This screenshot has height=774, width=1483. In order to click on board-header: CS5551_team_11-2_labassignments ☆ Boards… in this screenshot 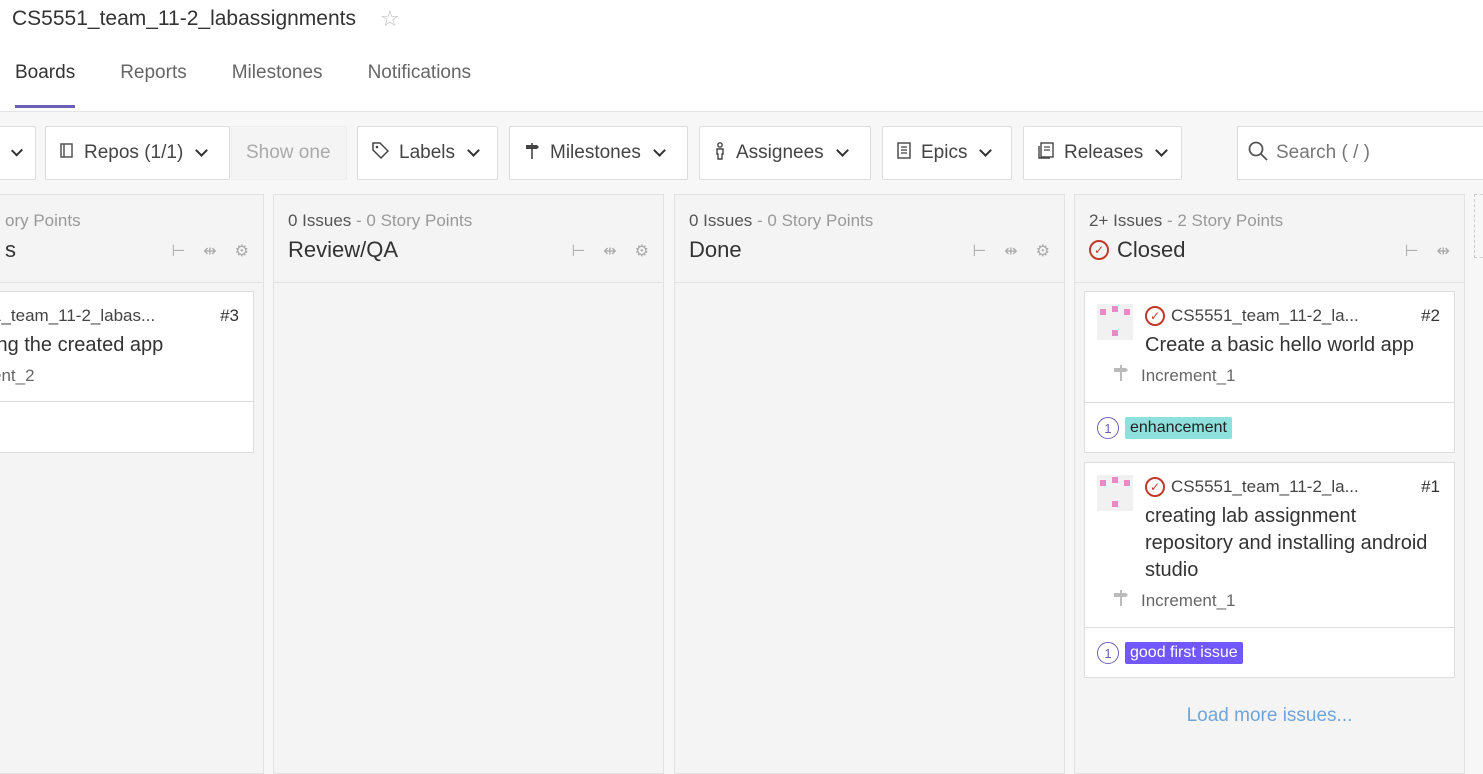, I will do `click(741, 56)`.